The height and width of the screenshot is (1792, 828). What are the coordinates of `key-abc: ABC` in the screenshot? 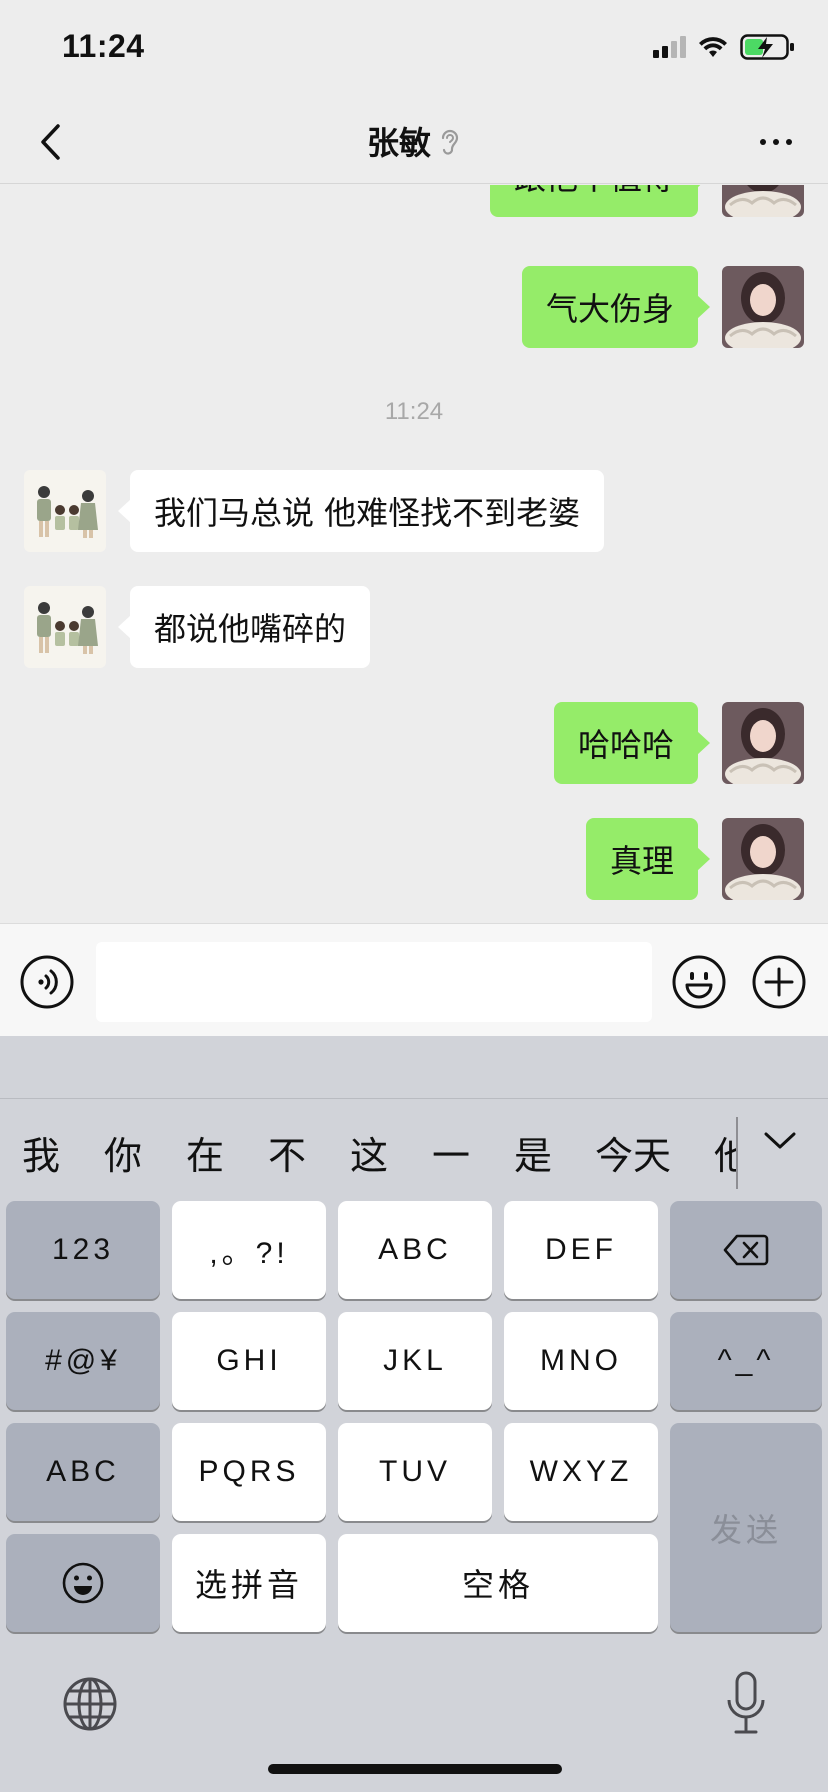 It's located at (415, 1250).